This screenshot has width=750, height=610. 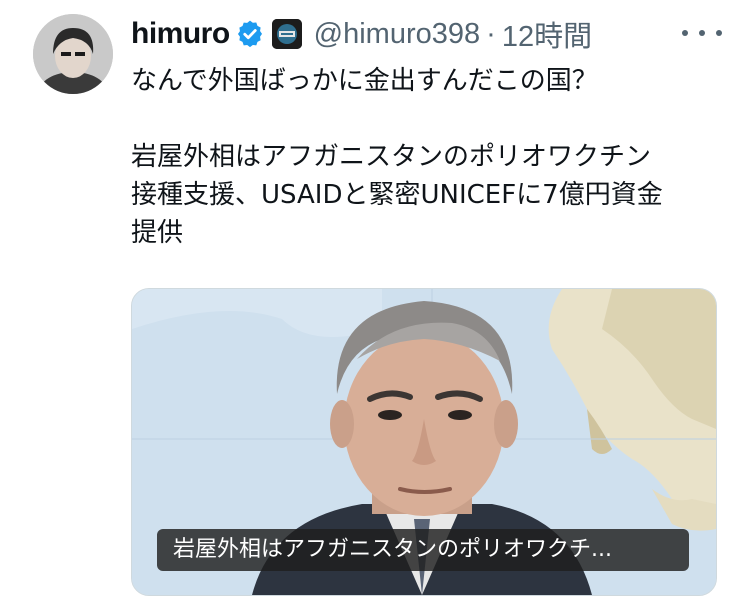 I want to click on verified-badge-icon, so click(x=250, y=34).